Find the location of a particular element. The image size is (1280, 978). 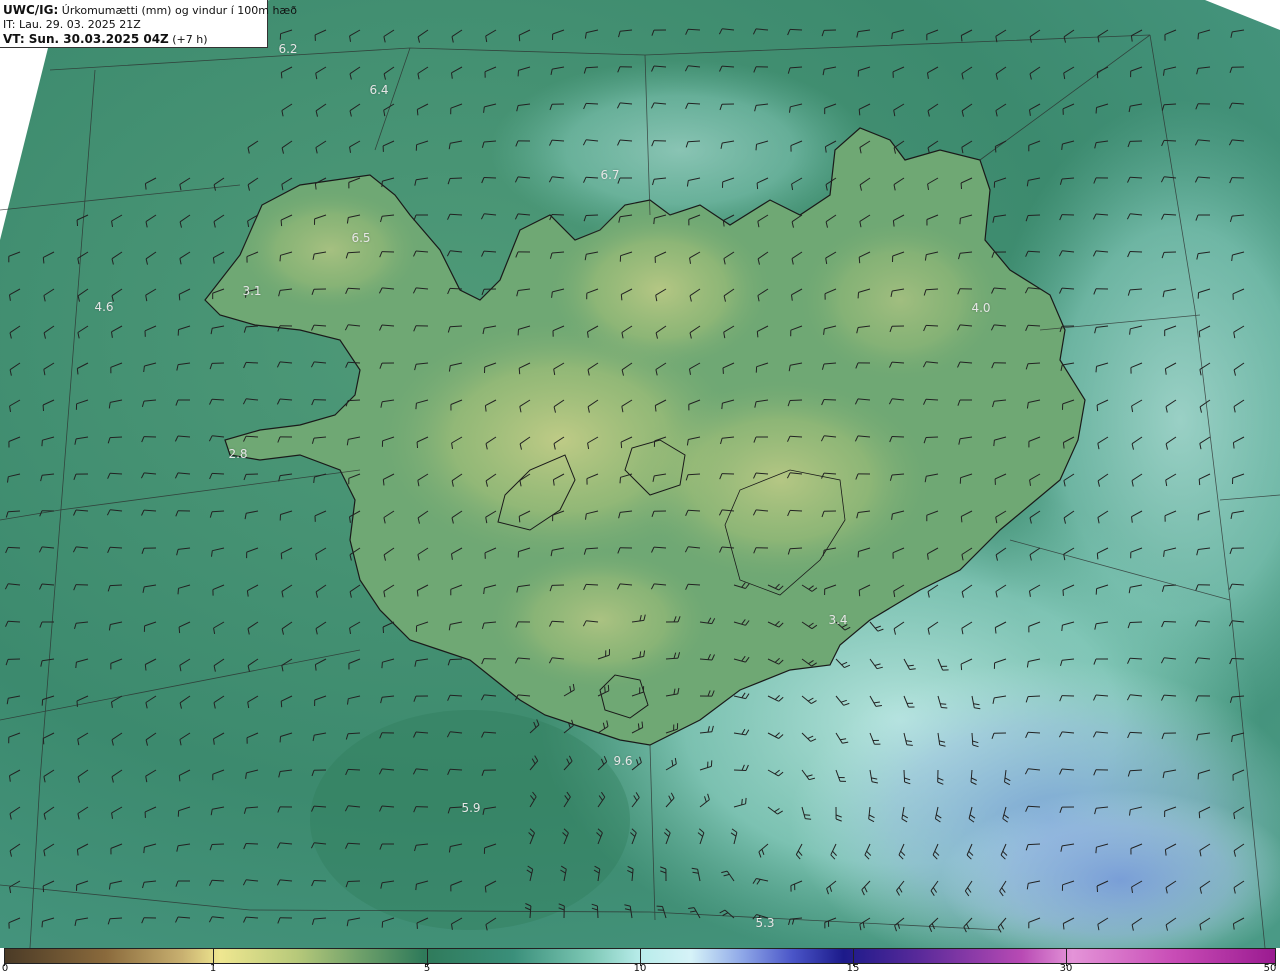

precipitation-colorbar: 0 1 5 10 15 30 50 is located at coordinates (640, 963).